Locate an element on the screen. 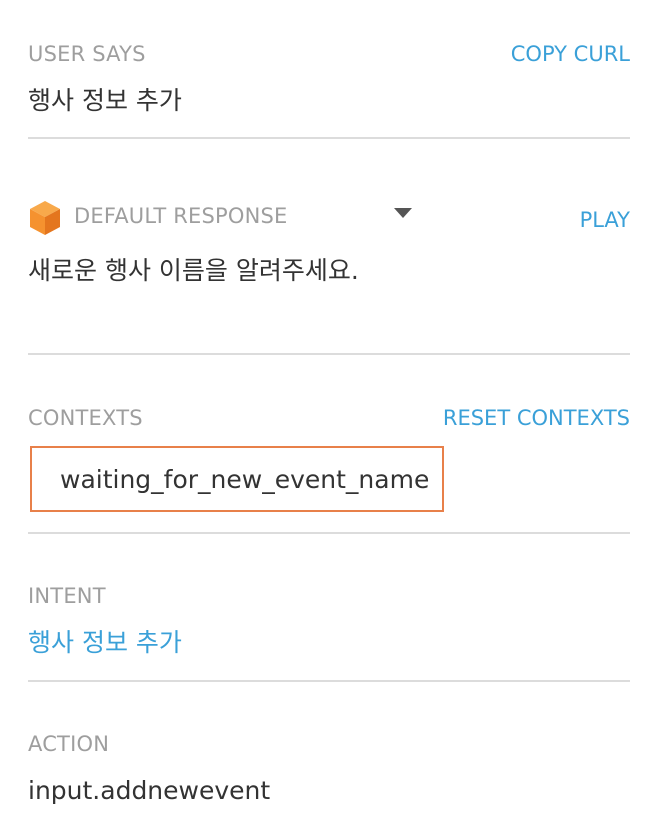 Image resolution: width=670 pixels, height=828 pixels. chevron-down-icon is located at coordinates (403, 213).